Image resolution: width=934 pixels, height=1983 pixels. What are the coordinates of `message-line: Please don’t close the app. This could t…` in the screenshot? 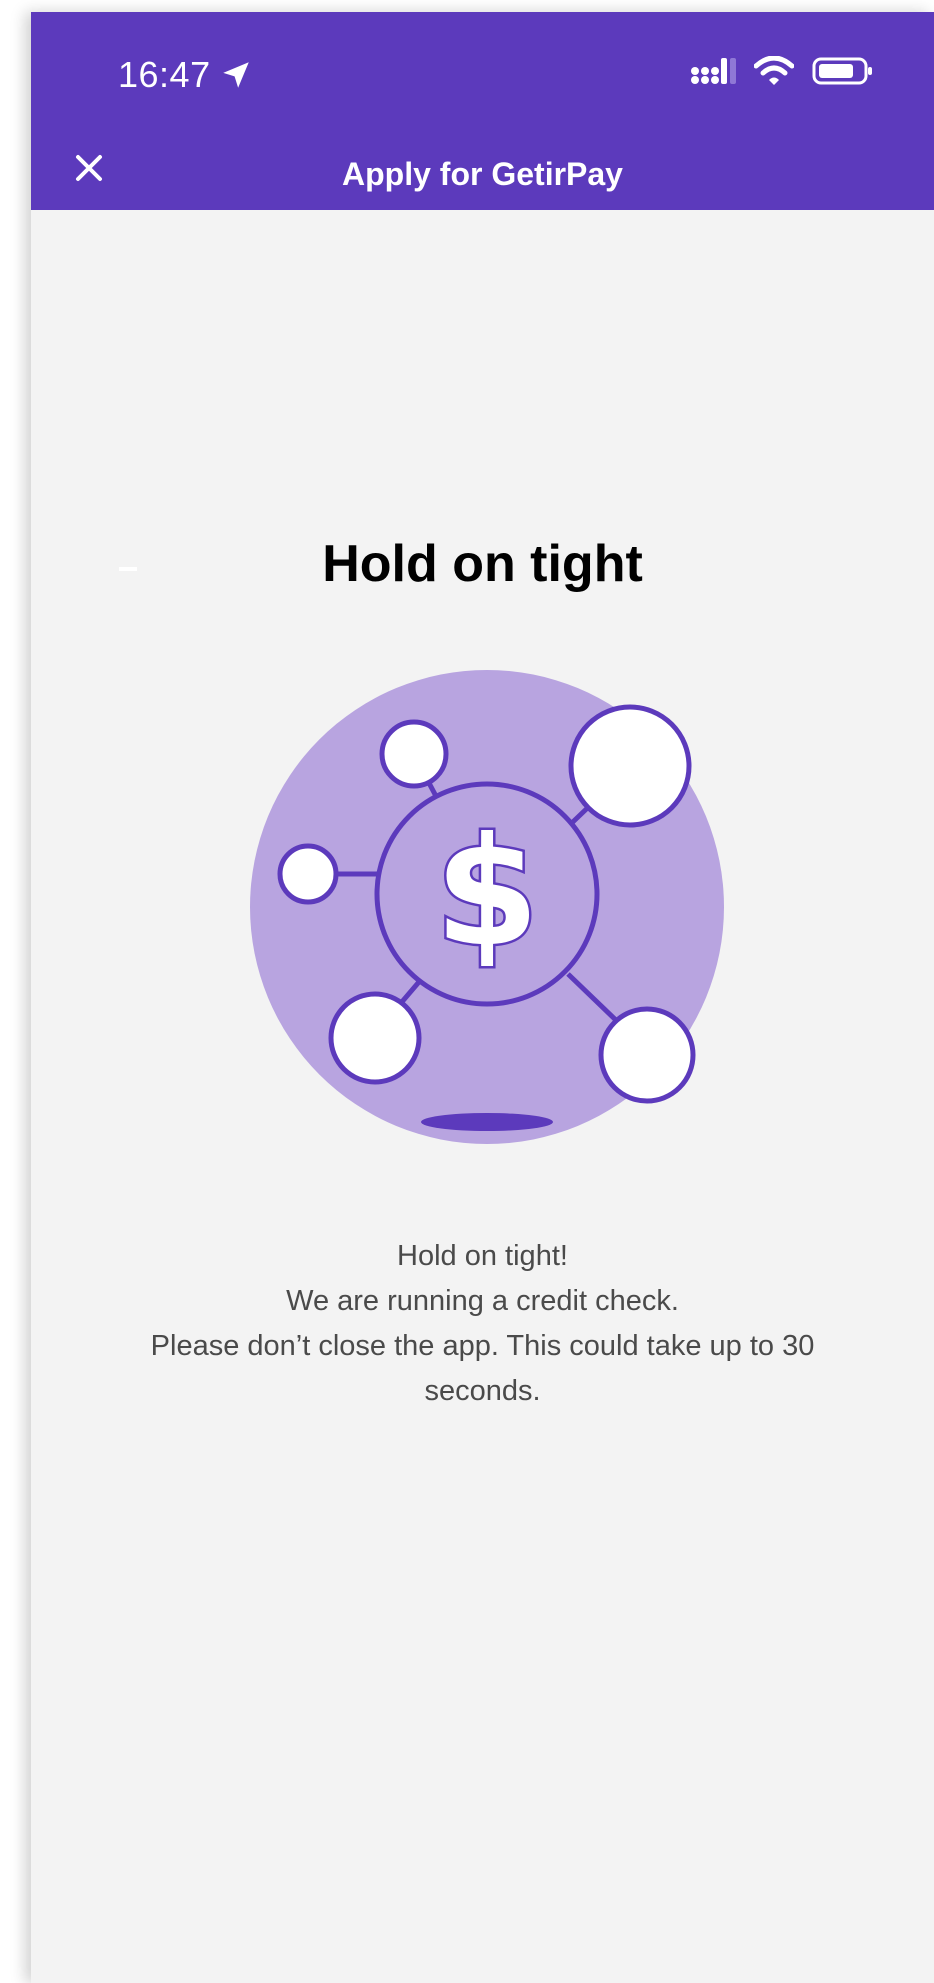 It's located at (482, 1346).